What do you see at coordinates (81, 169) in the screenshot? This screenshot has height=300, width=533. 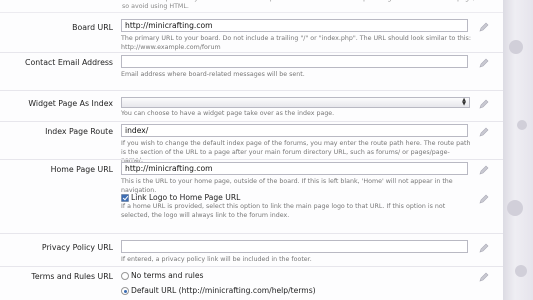 I see `home-url-label: Home Page URL` at bounding box center [81, 169].